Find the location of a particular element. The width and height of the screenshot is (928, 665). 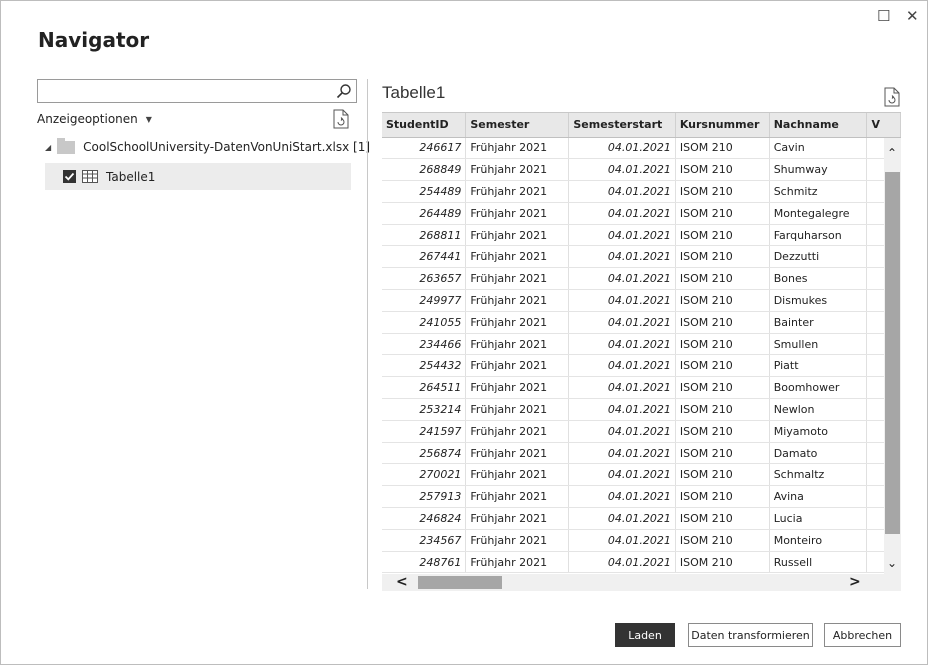

table-cell: 246617 is located at coordinates (424, 148).